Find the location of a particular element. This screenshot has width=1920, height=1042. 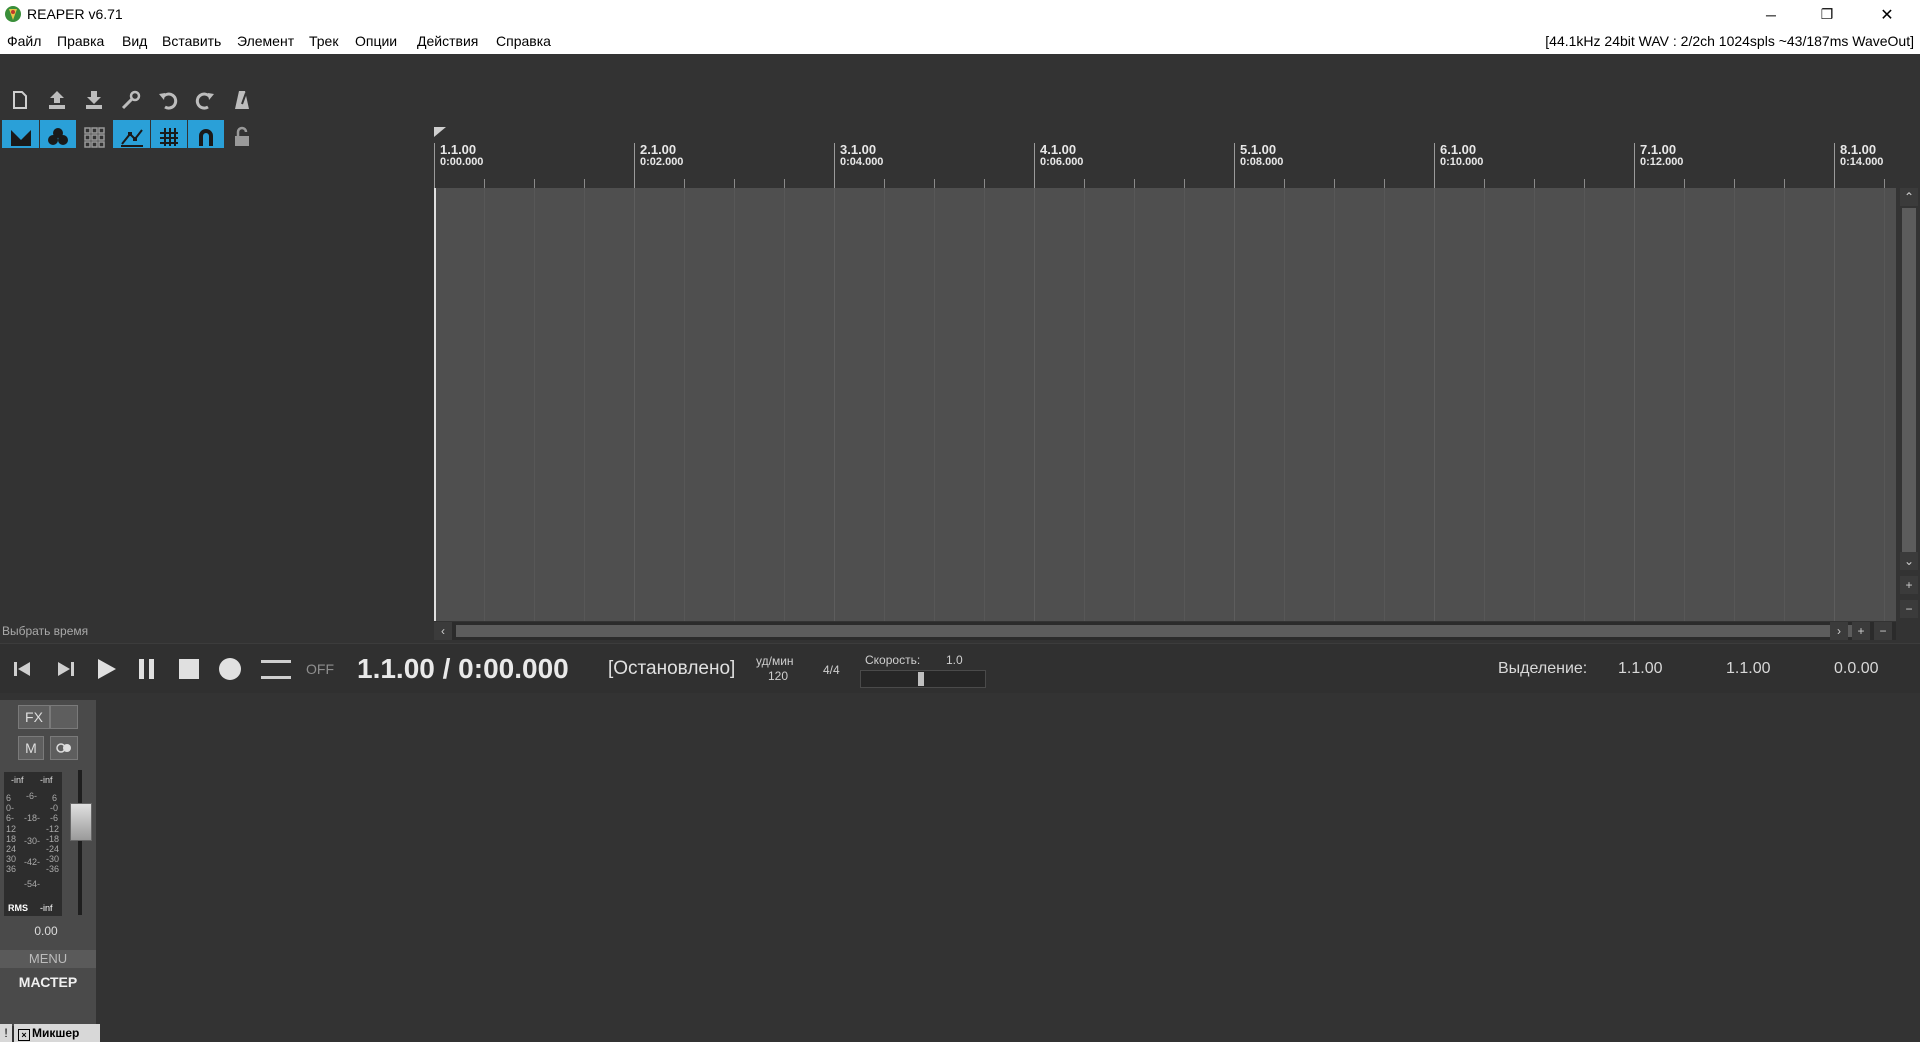

horizontal-zoom-in-button: + is located at coordinates (1861, 631).